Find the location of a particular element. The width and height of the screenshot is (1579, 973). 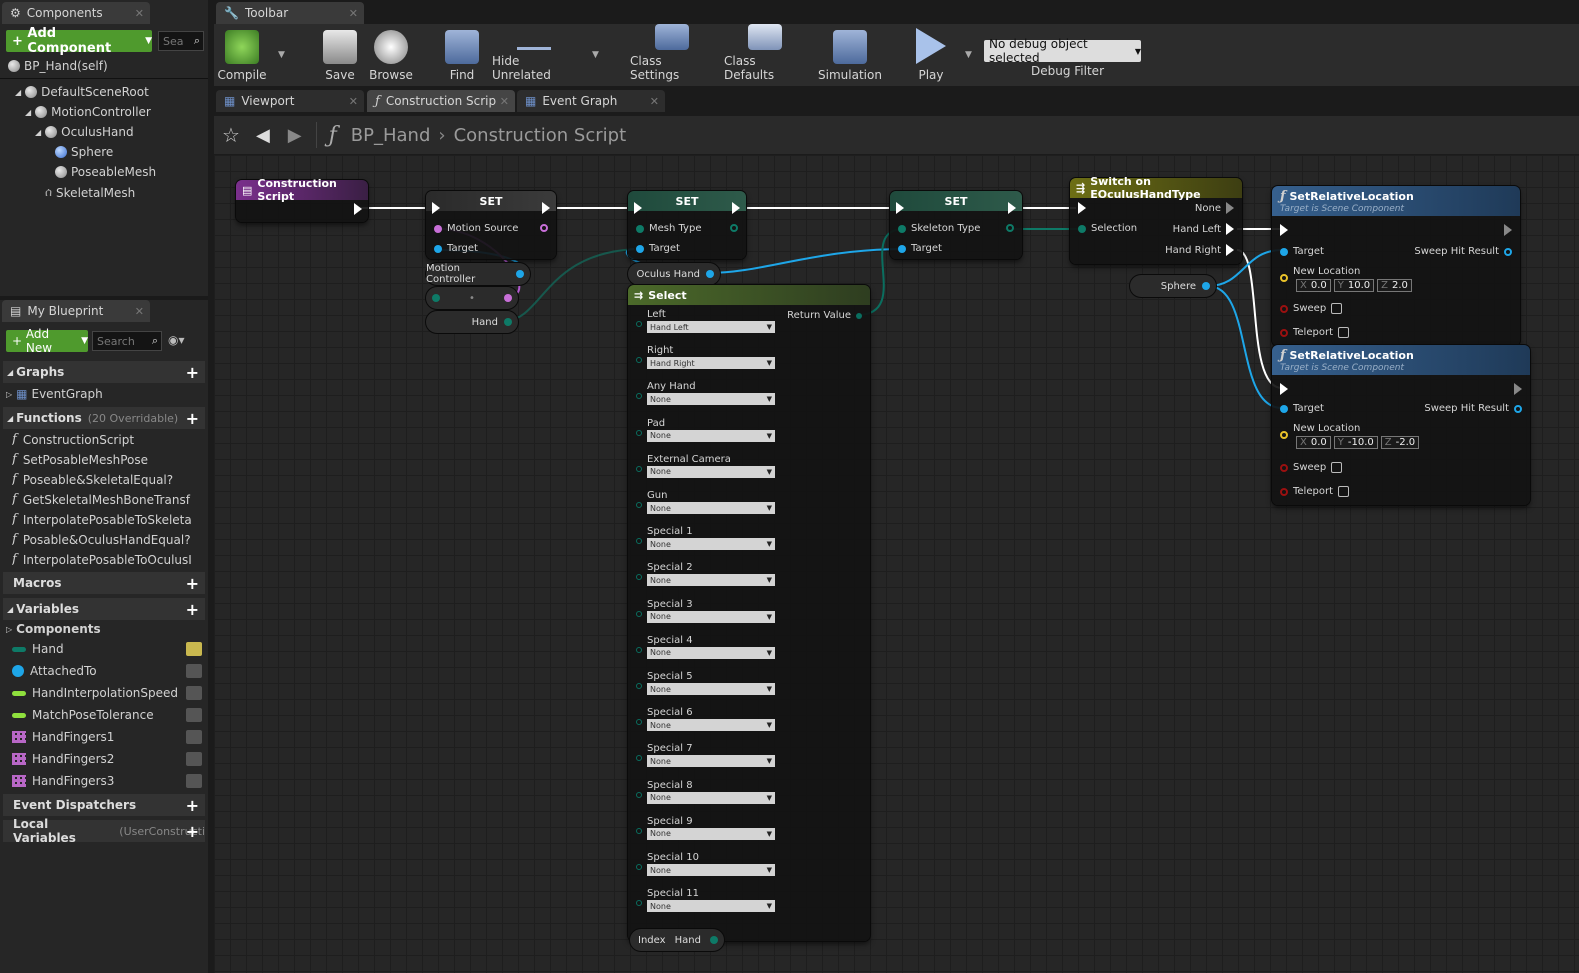

tab-event-graph: ▦ Event Graph ✕ is located at coordinates (591, 101).